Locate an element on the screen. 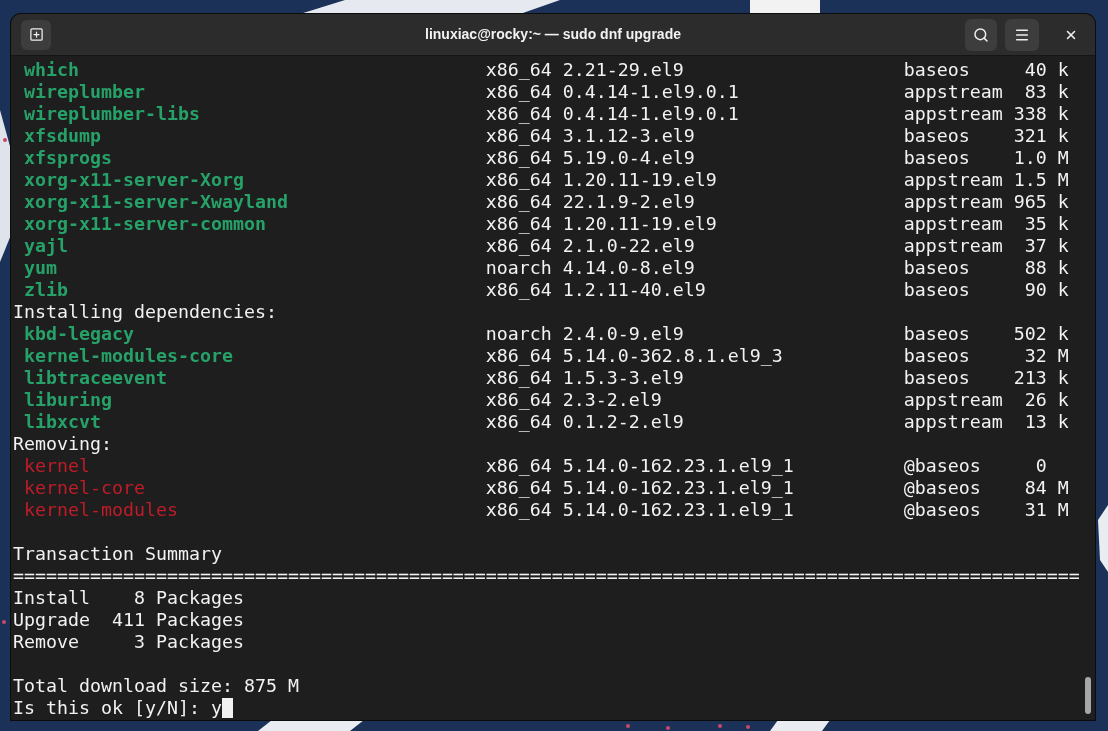 The image size is (1108, 731). version-text: 4.14.0-8.el9 is located at coordinates (628, 267).